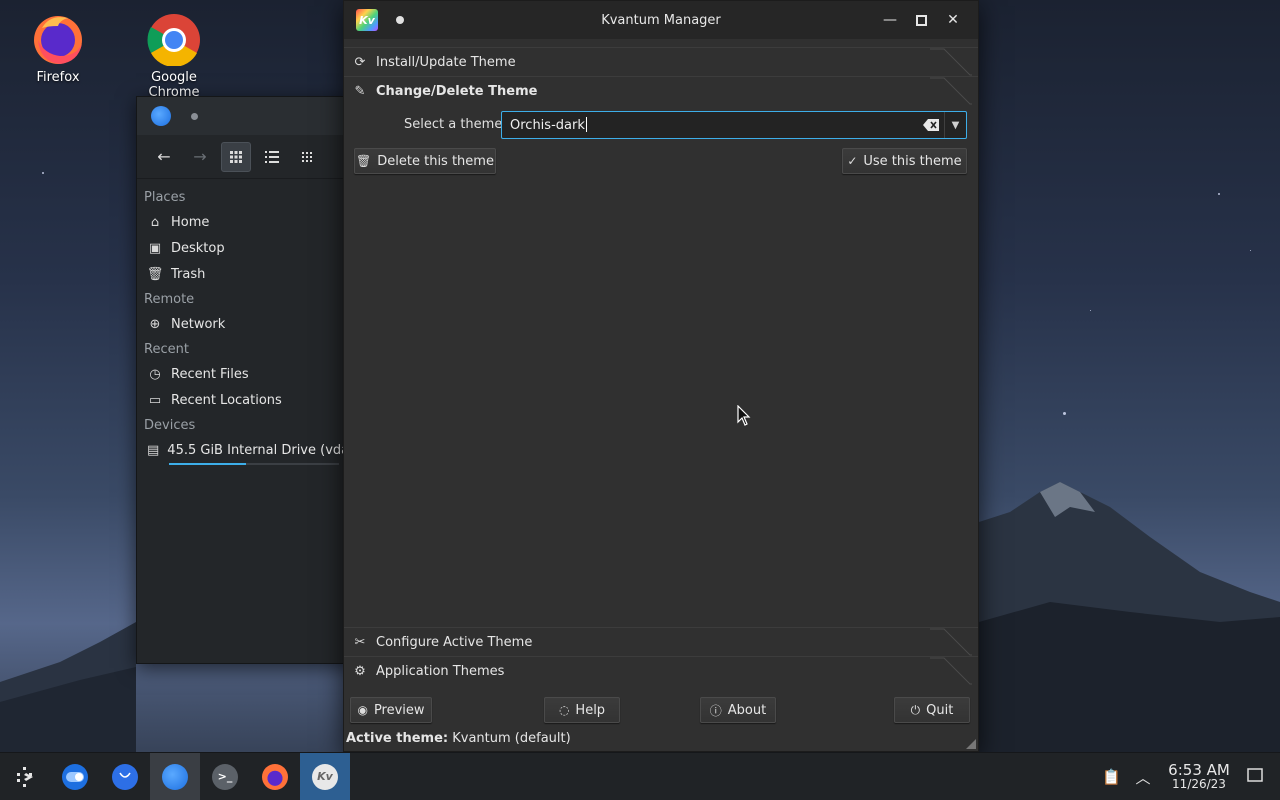 The image size is (1280, 800). Describe the element at coordinates (661, 670) in the screenshot. I see `tab-application-themes: ⚙ Application Themes` at that location.